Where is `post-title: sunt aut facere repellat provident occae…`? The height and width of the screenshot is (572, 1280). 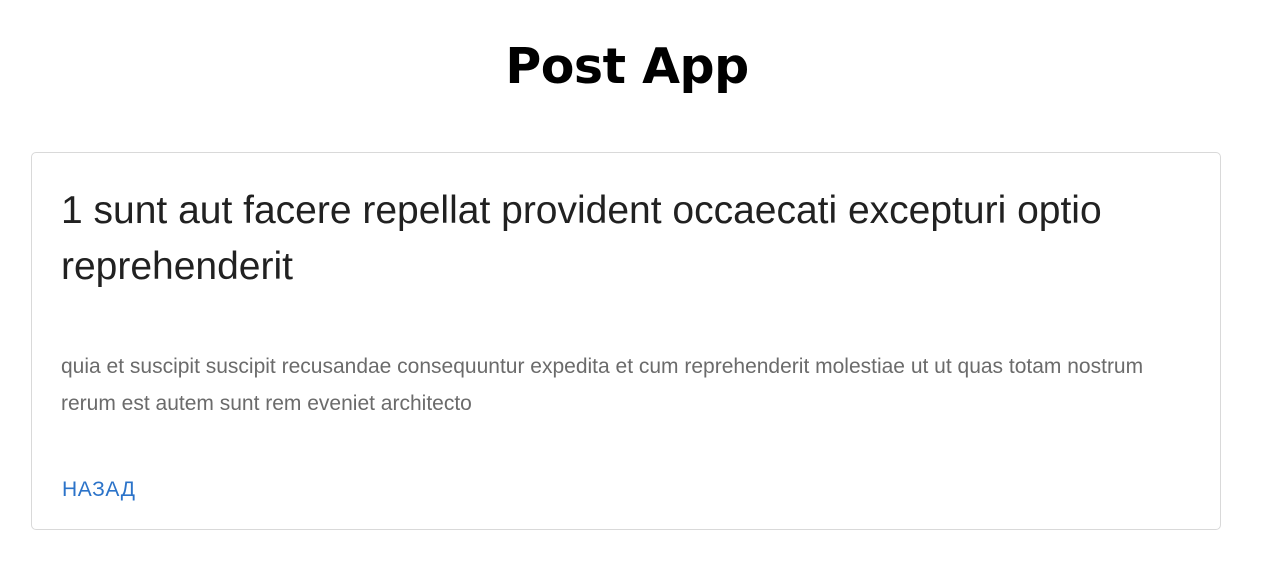
post-title: sunt aut facere repellat provident occae… is located at coordinates (581, 238).